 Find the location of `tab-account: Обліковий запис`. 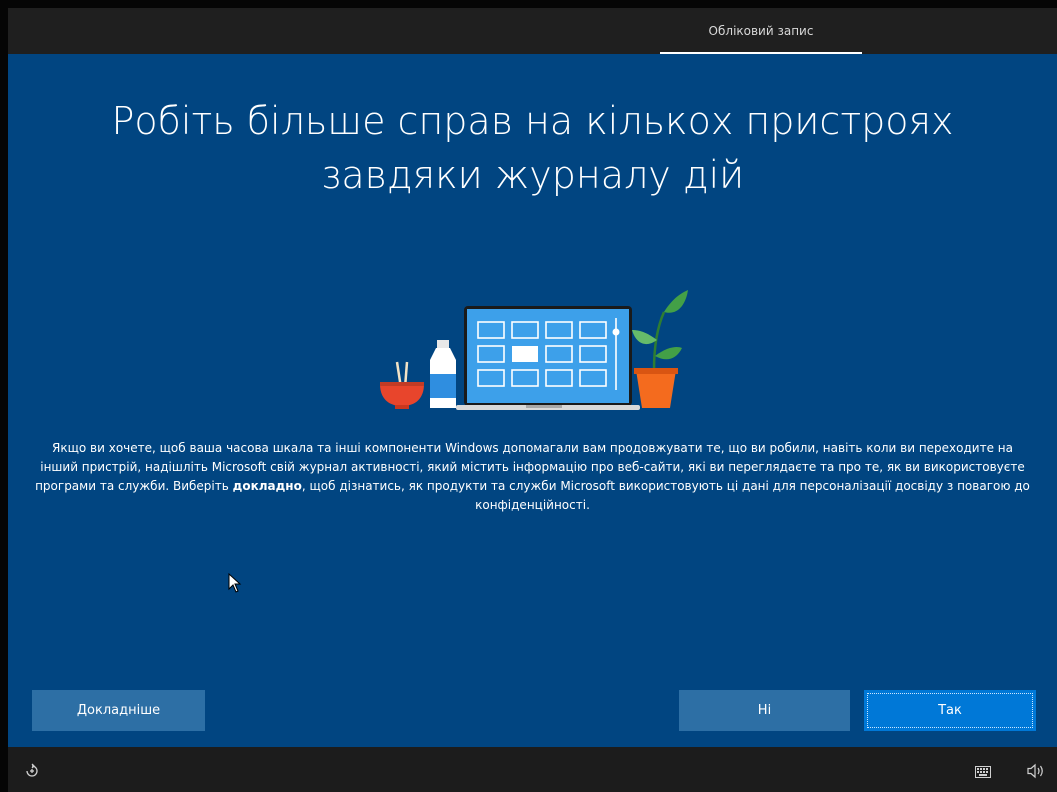

tab-account: Обліковий запис is located at coordinates (761, 31).